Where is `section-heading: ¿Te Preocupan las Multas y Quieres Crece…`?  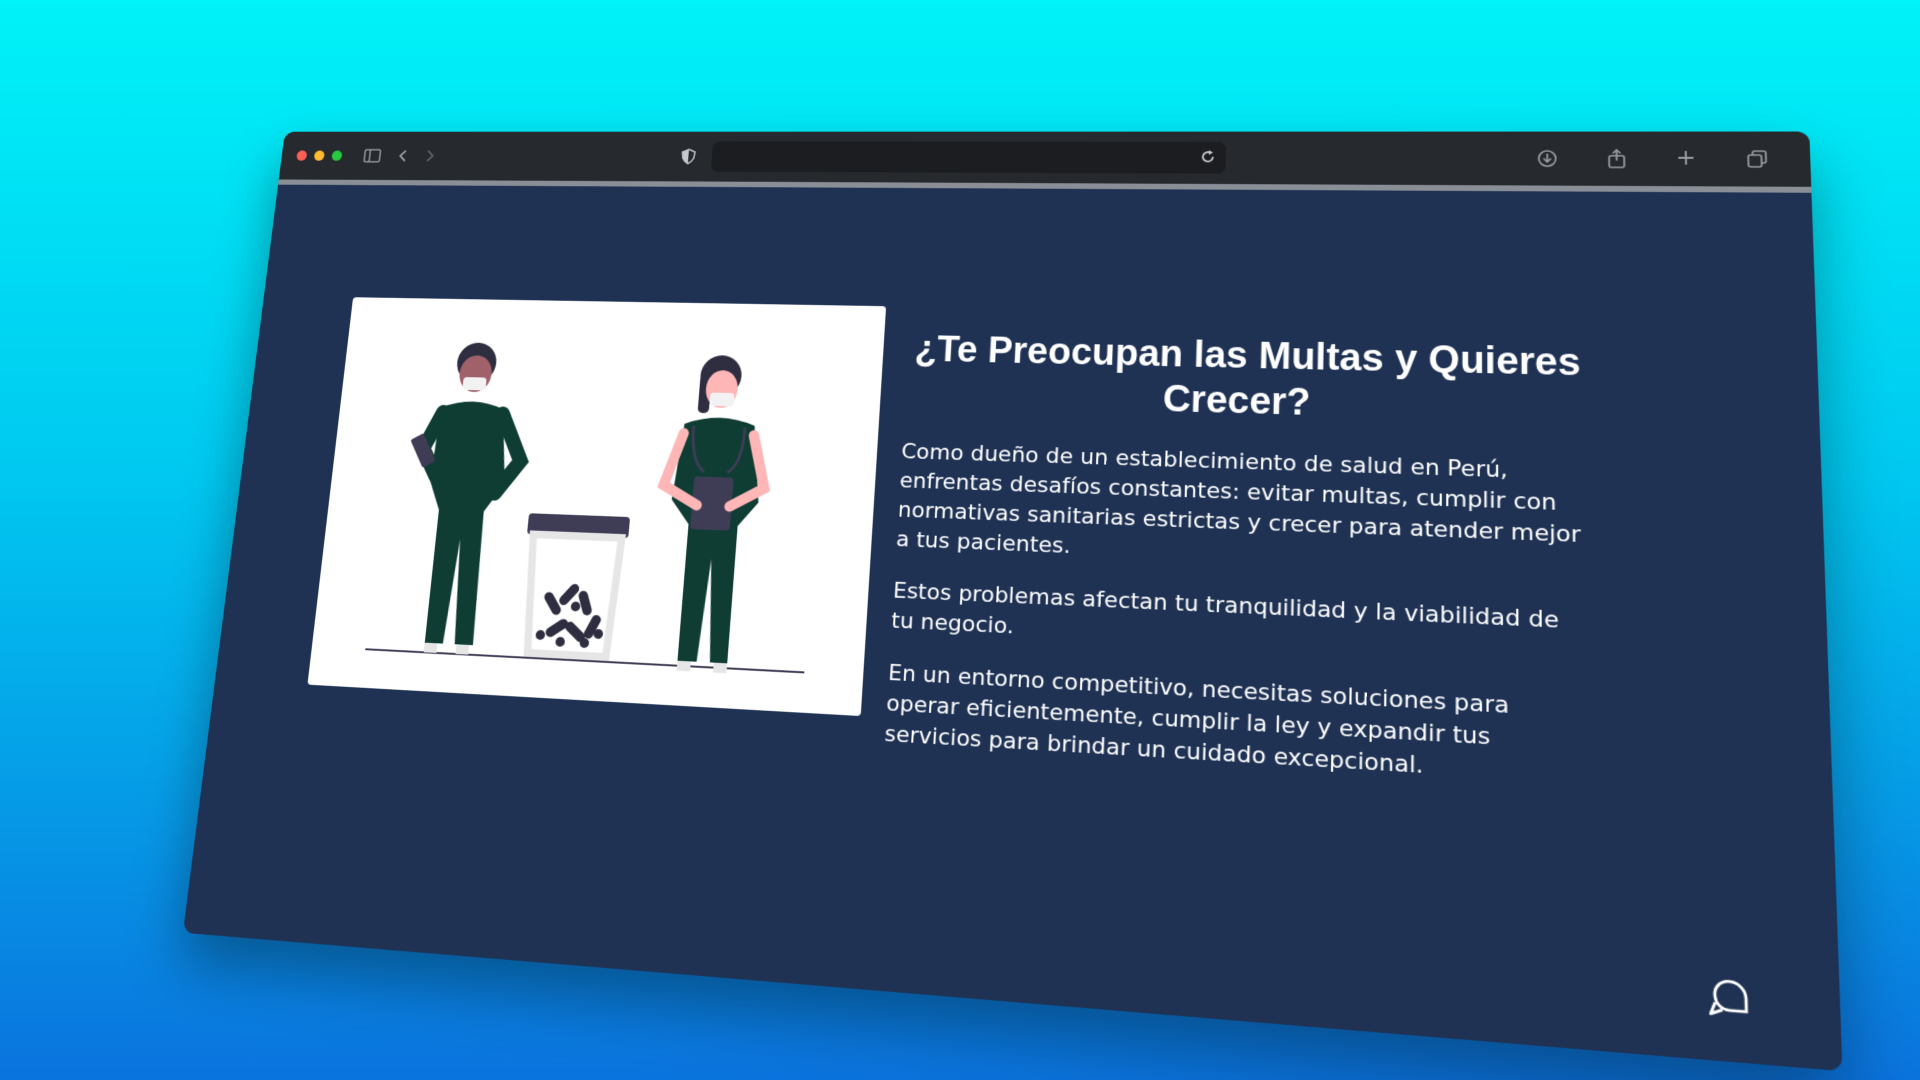 section-heading: ¿Te Preocupan las Multas y Quieres Crece… is located at coordinates (1247, 376).